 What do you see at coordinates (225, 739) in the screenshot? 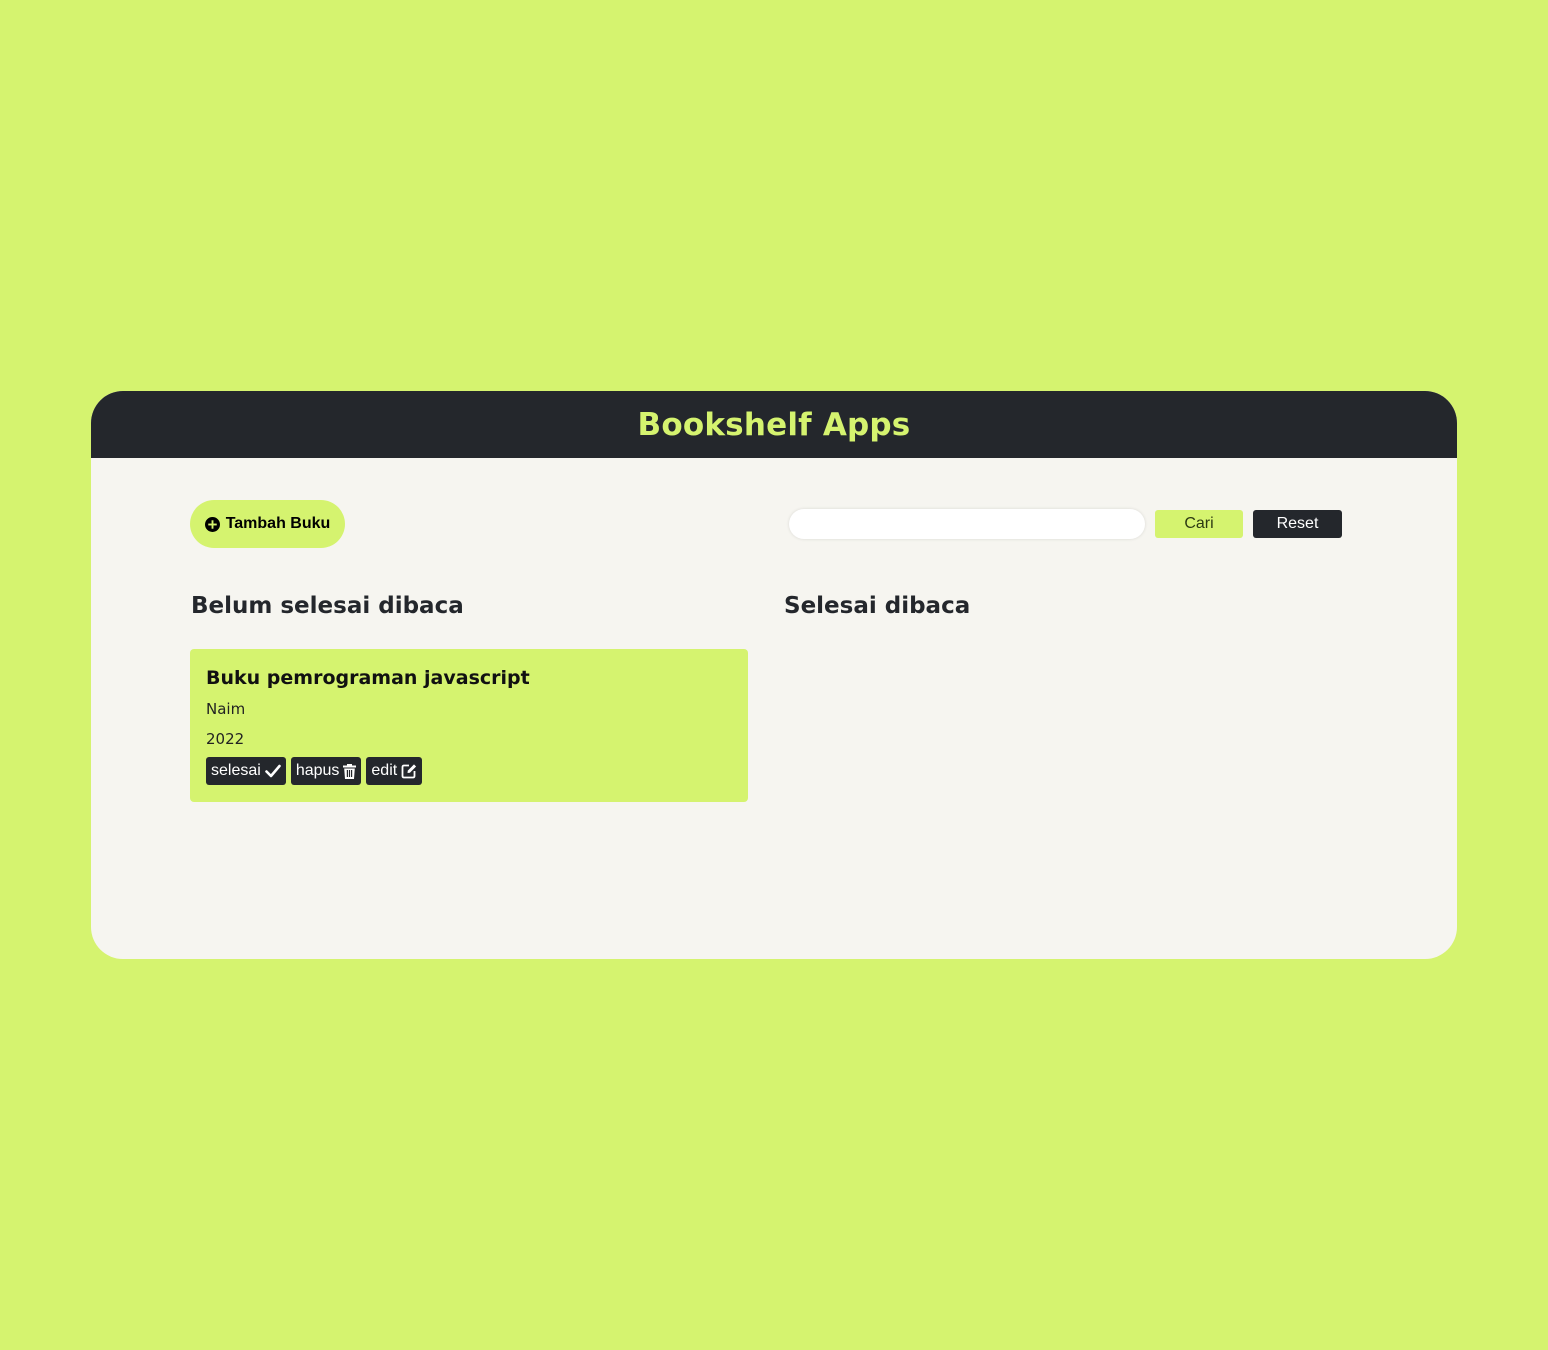
I see `book-year: 2022` at bounding box center [225, 739].